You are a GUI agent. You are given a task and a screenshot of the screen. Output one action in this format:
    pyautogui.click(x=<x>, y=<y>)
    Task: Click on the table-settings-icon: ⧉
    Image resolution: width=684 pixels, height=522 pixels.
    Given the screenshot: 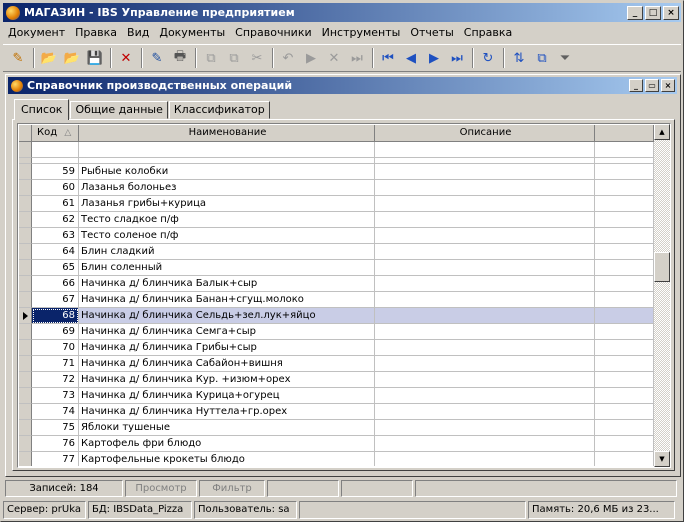 What is the action you would take?
    pyautogui.click(x=542, y=58)
    